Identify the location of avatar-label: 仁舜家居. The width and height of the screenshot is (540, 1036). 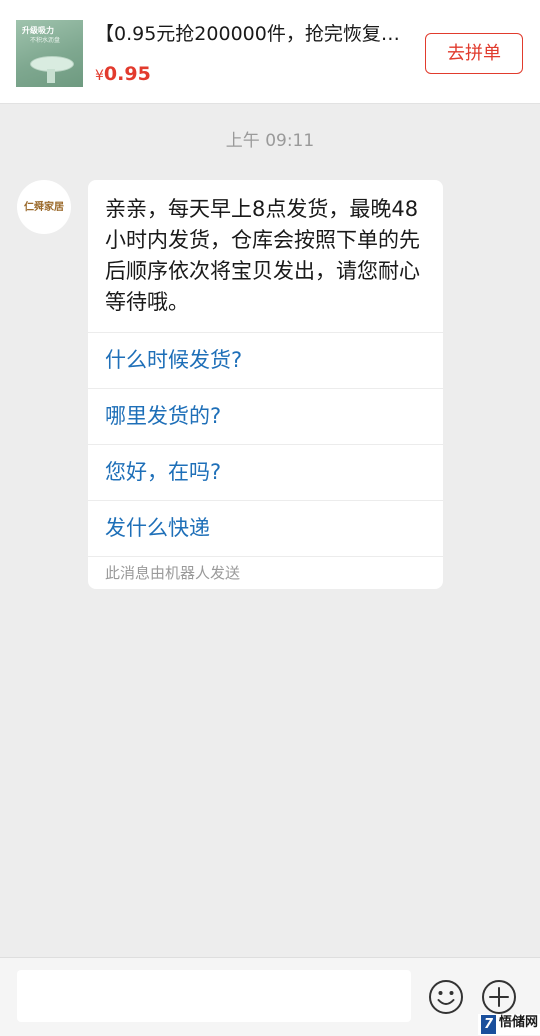
(44, 207).